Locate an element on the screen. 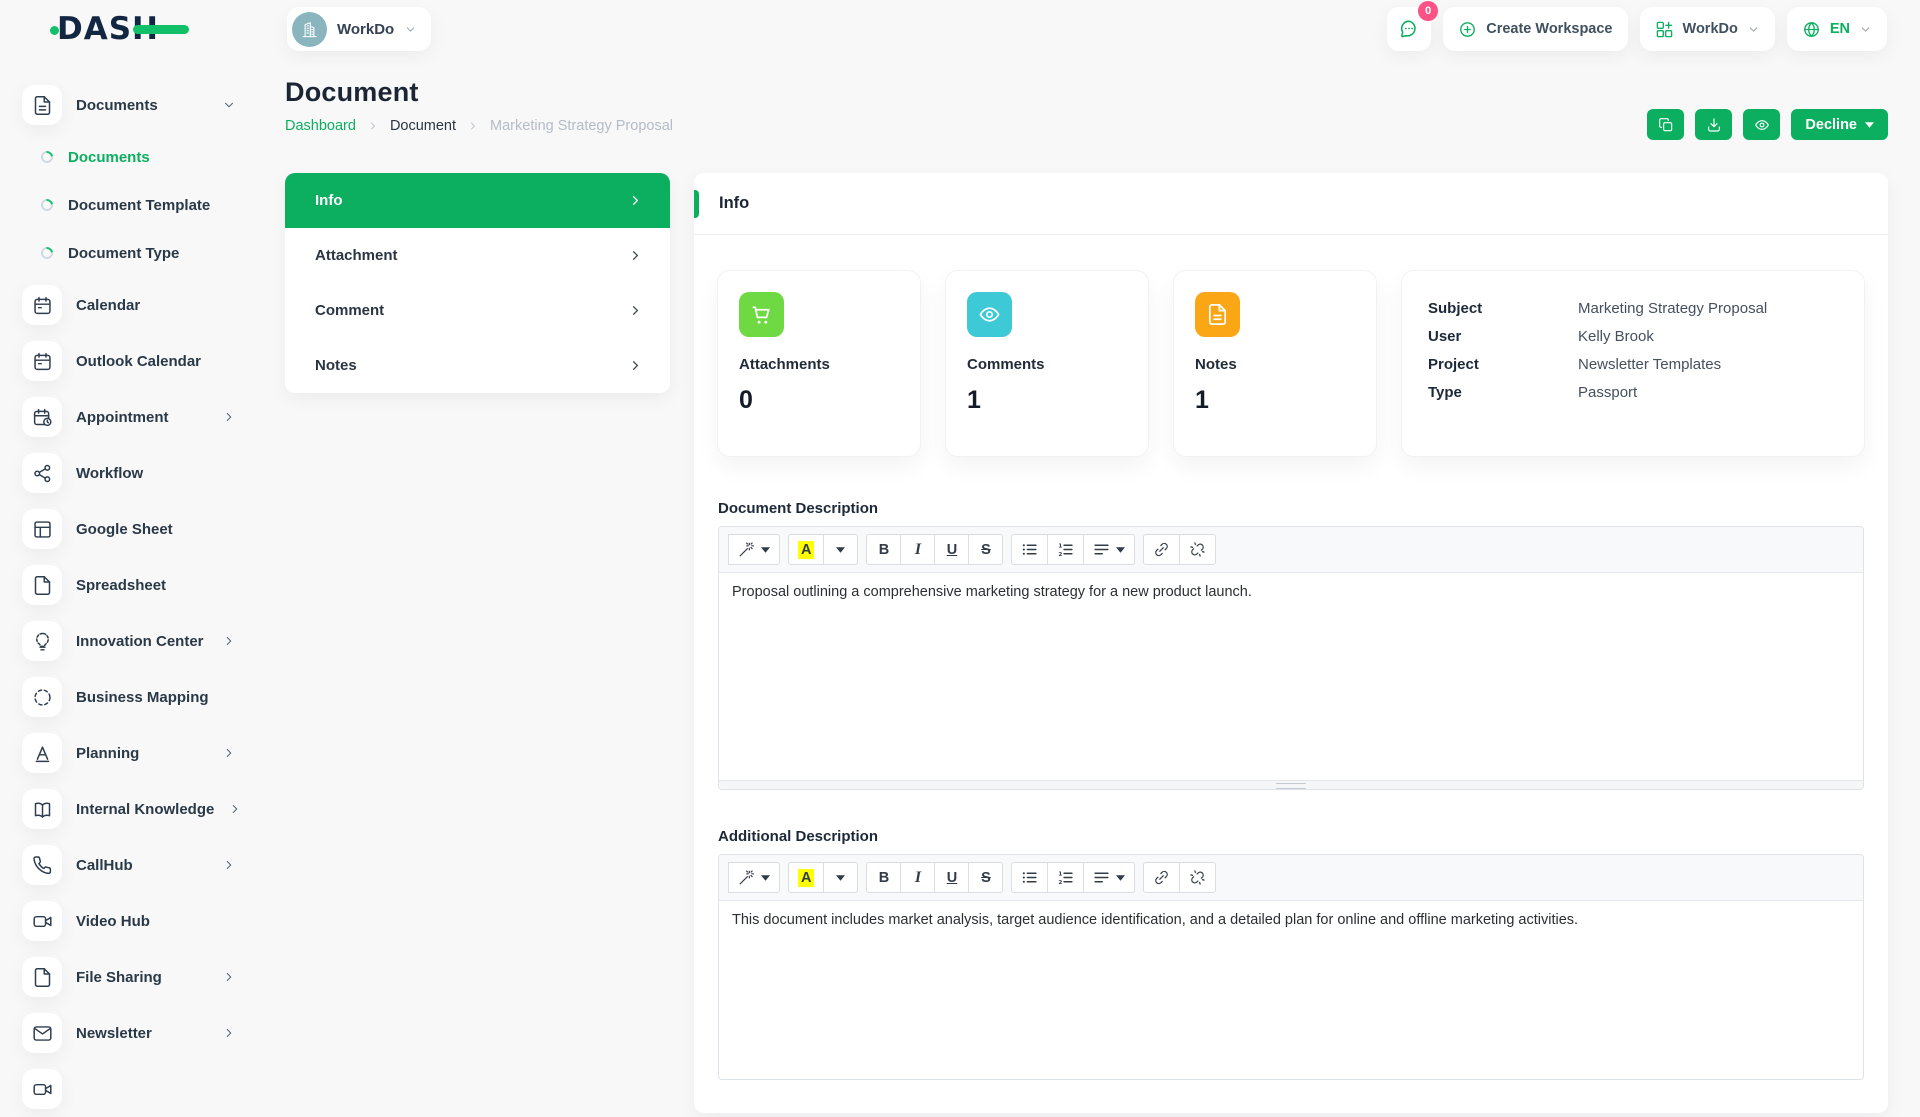 This screenshot has width=1920, height=1117. create-workspace-button: Create Workspace is located at coordinates (1535, 29).